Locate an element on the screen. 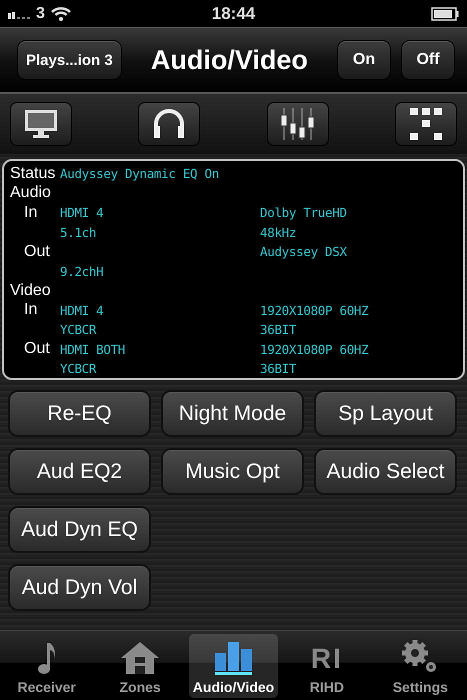 The height and width of the screenshot is (700, 467). power-button: On is located at coordinates (364, 60).